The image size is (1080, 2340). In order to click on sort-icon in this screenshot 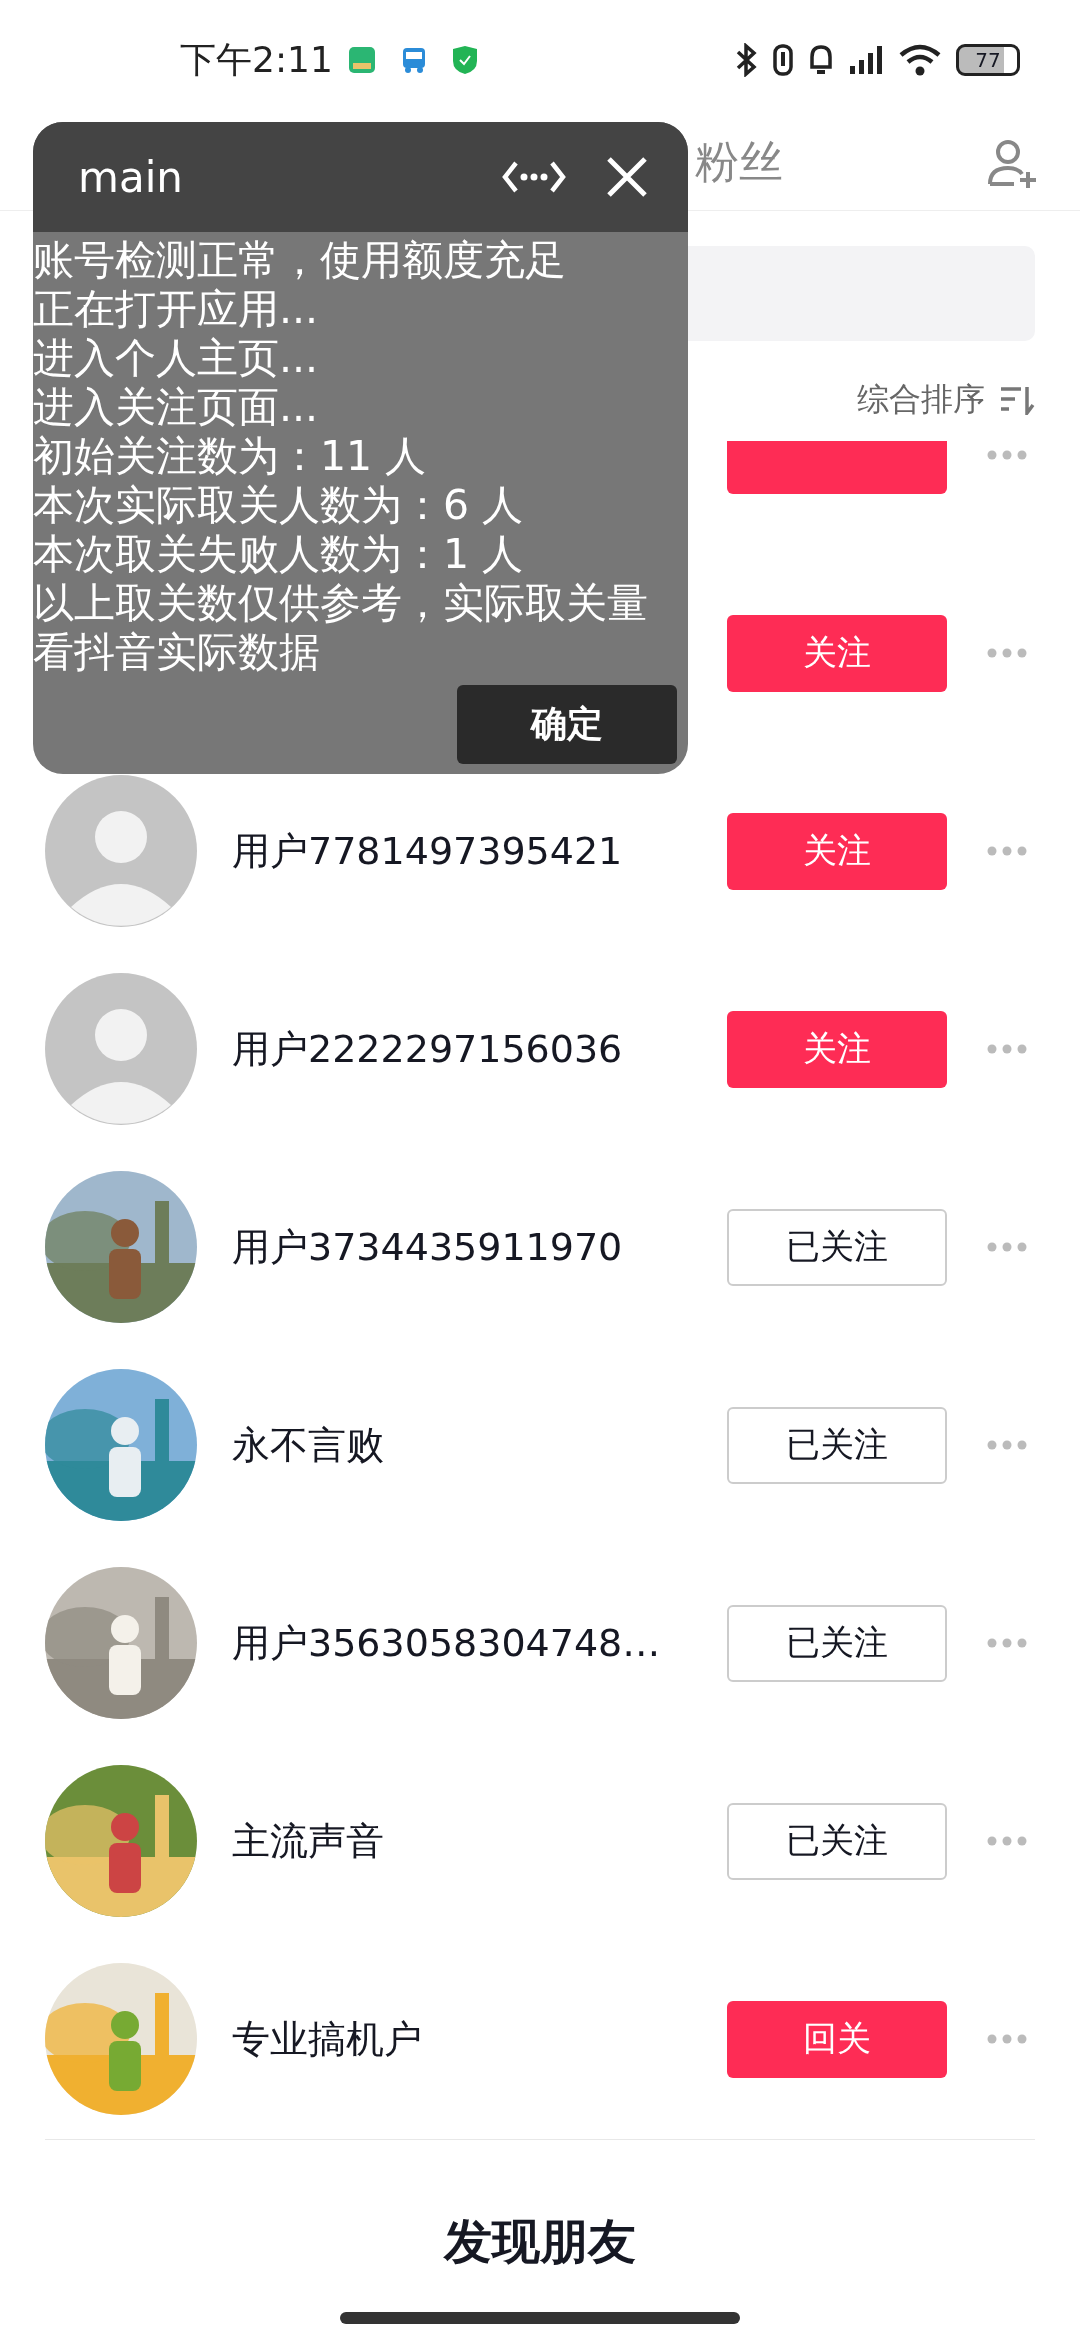, I will do `click(1017, 400)`.